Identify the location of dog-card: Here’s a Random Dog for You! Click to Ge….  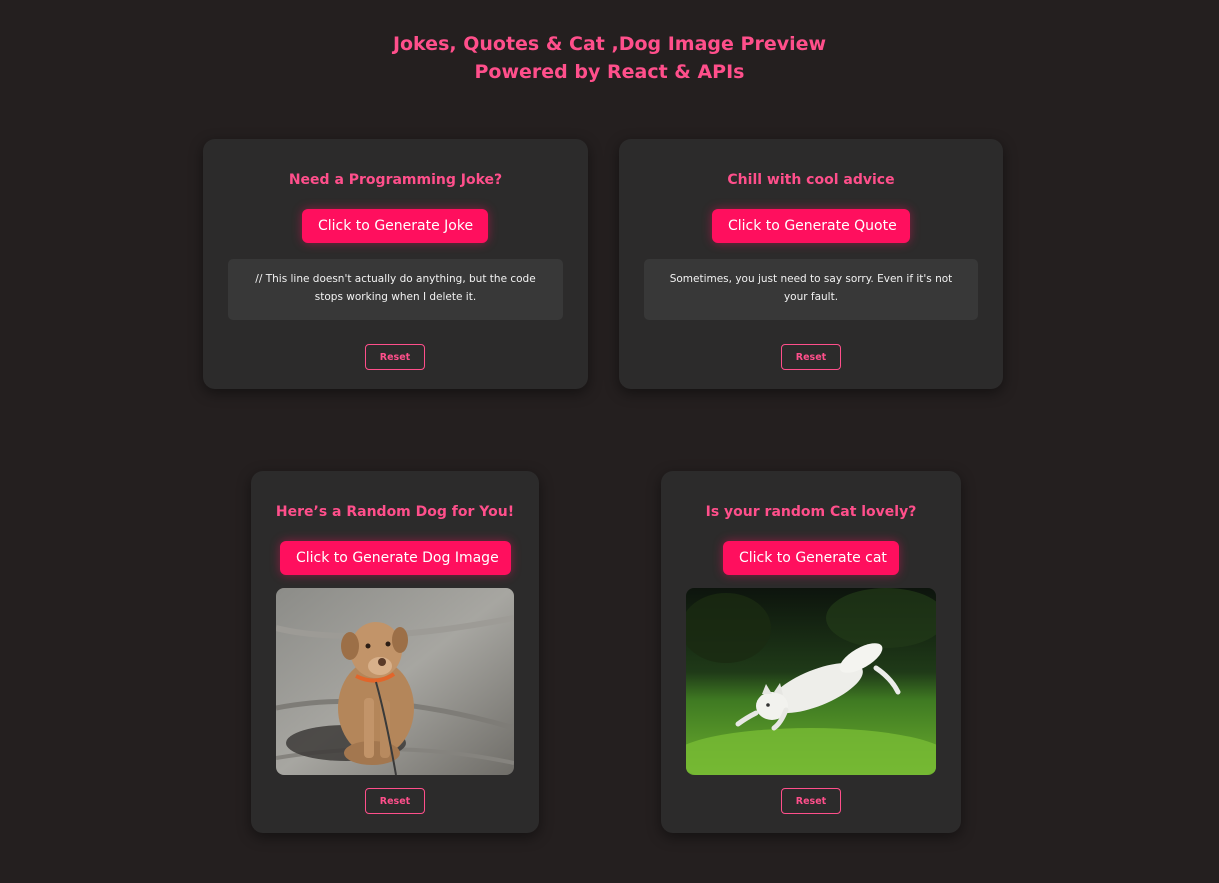
(395, 652).